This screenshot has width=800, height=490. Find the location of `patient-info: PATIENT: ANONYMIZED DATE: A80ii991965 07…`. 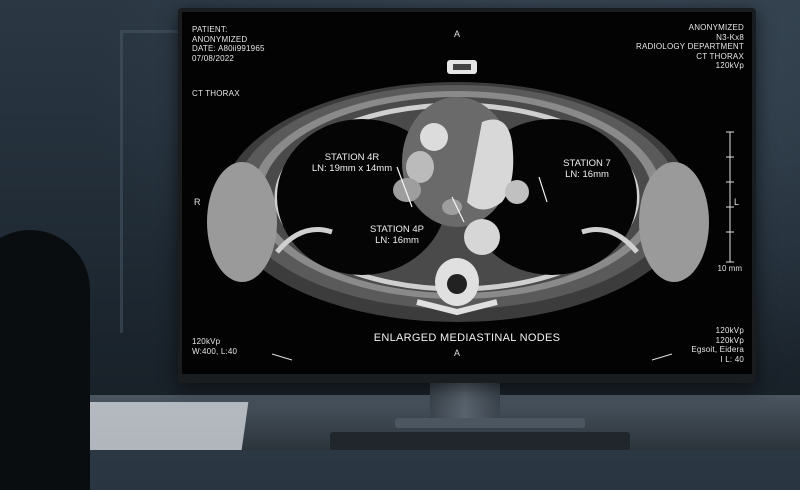

patient-info: PATIENT: ANONYMIZED DATE: A80ii991965 07… is located at coordinates (228, 44).